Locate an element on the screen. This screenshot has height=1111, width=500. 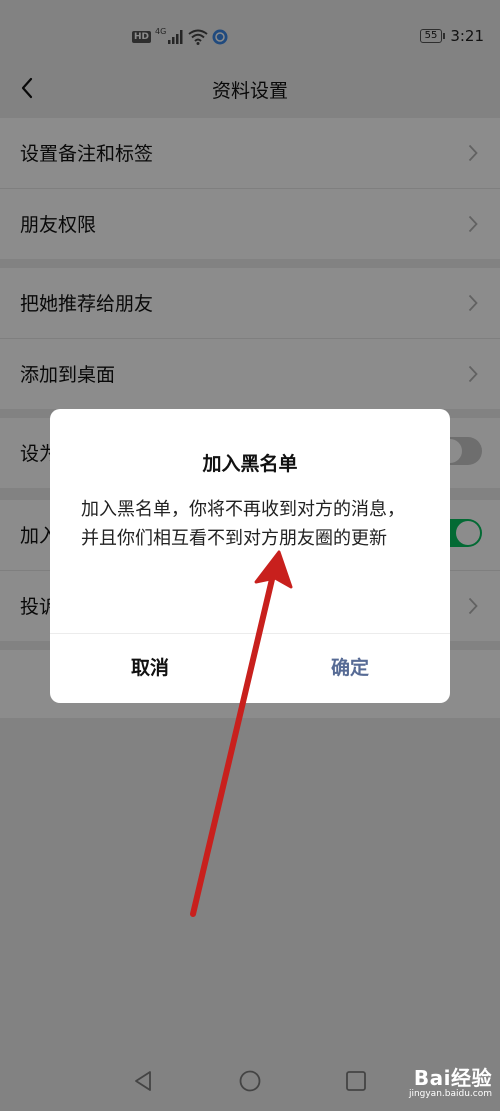
watermark-url: jingyan.baidu.com is located at coordinates (450, 1094).